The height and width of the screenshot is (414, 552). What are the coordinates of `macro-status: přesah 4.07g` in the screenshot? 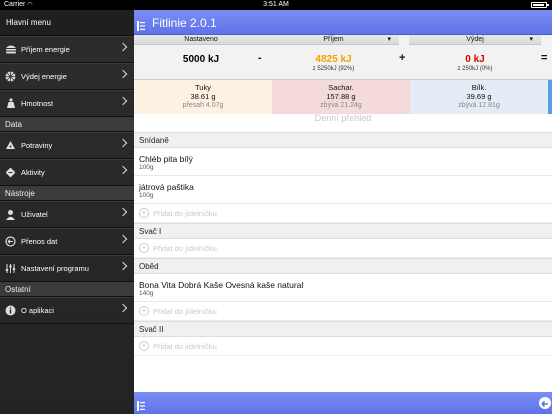 It's located at (203, 105).